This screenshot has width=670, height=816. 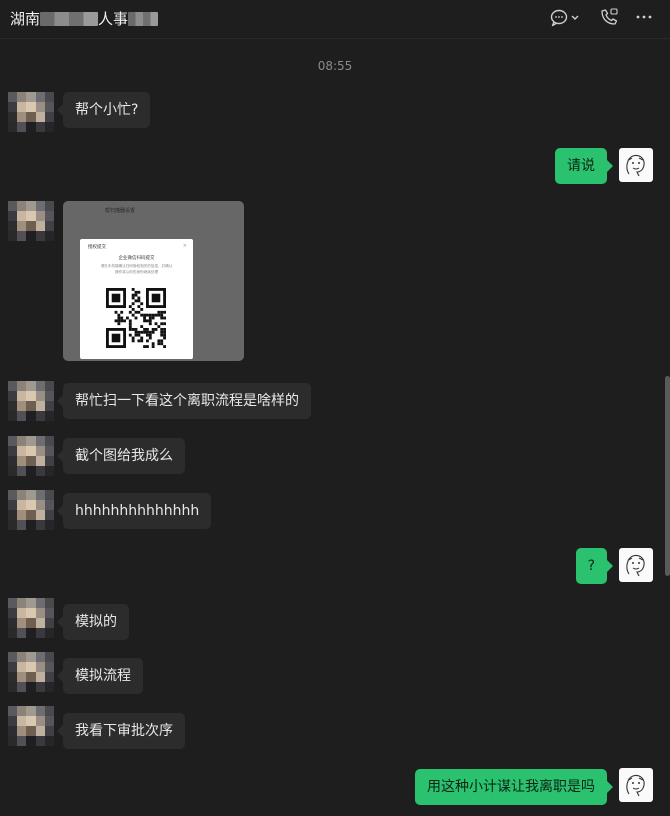 What do you see at coordinates (136, 266) in the screenshot?
I see `dialog-line: 请在手机端确认扫码授权相关的信息，并确认` at bounding box center [136, 266].